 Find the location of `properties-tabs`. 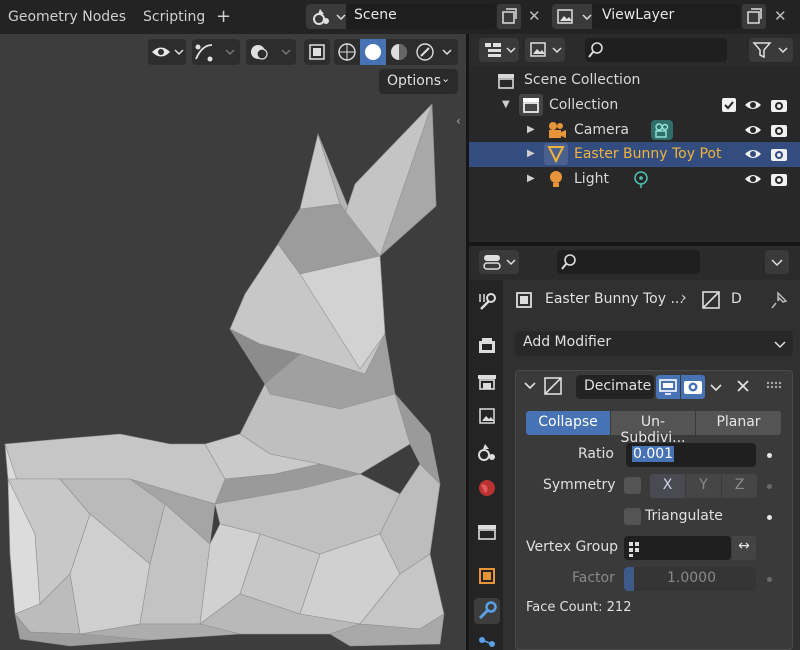

properties-tabs is located at coordinates (486, 465).